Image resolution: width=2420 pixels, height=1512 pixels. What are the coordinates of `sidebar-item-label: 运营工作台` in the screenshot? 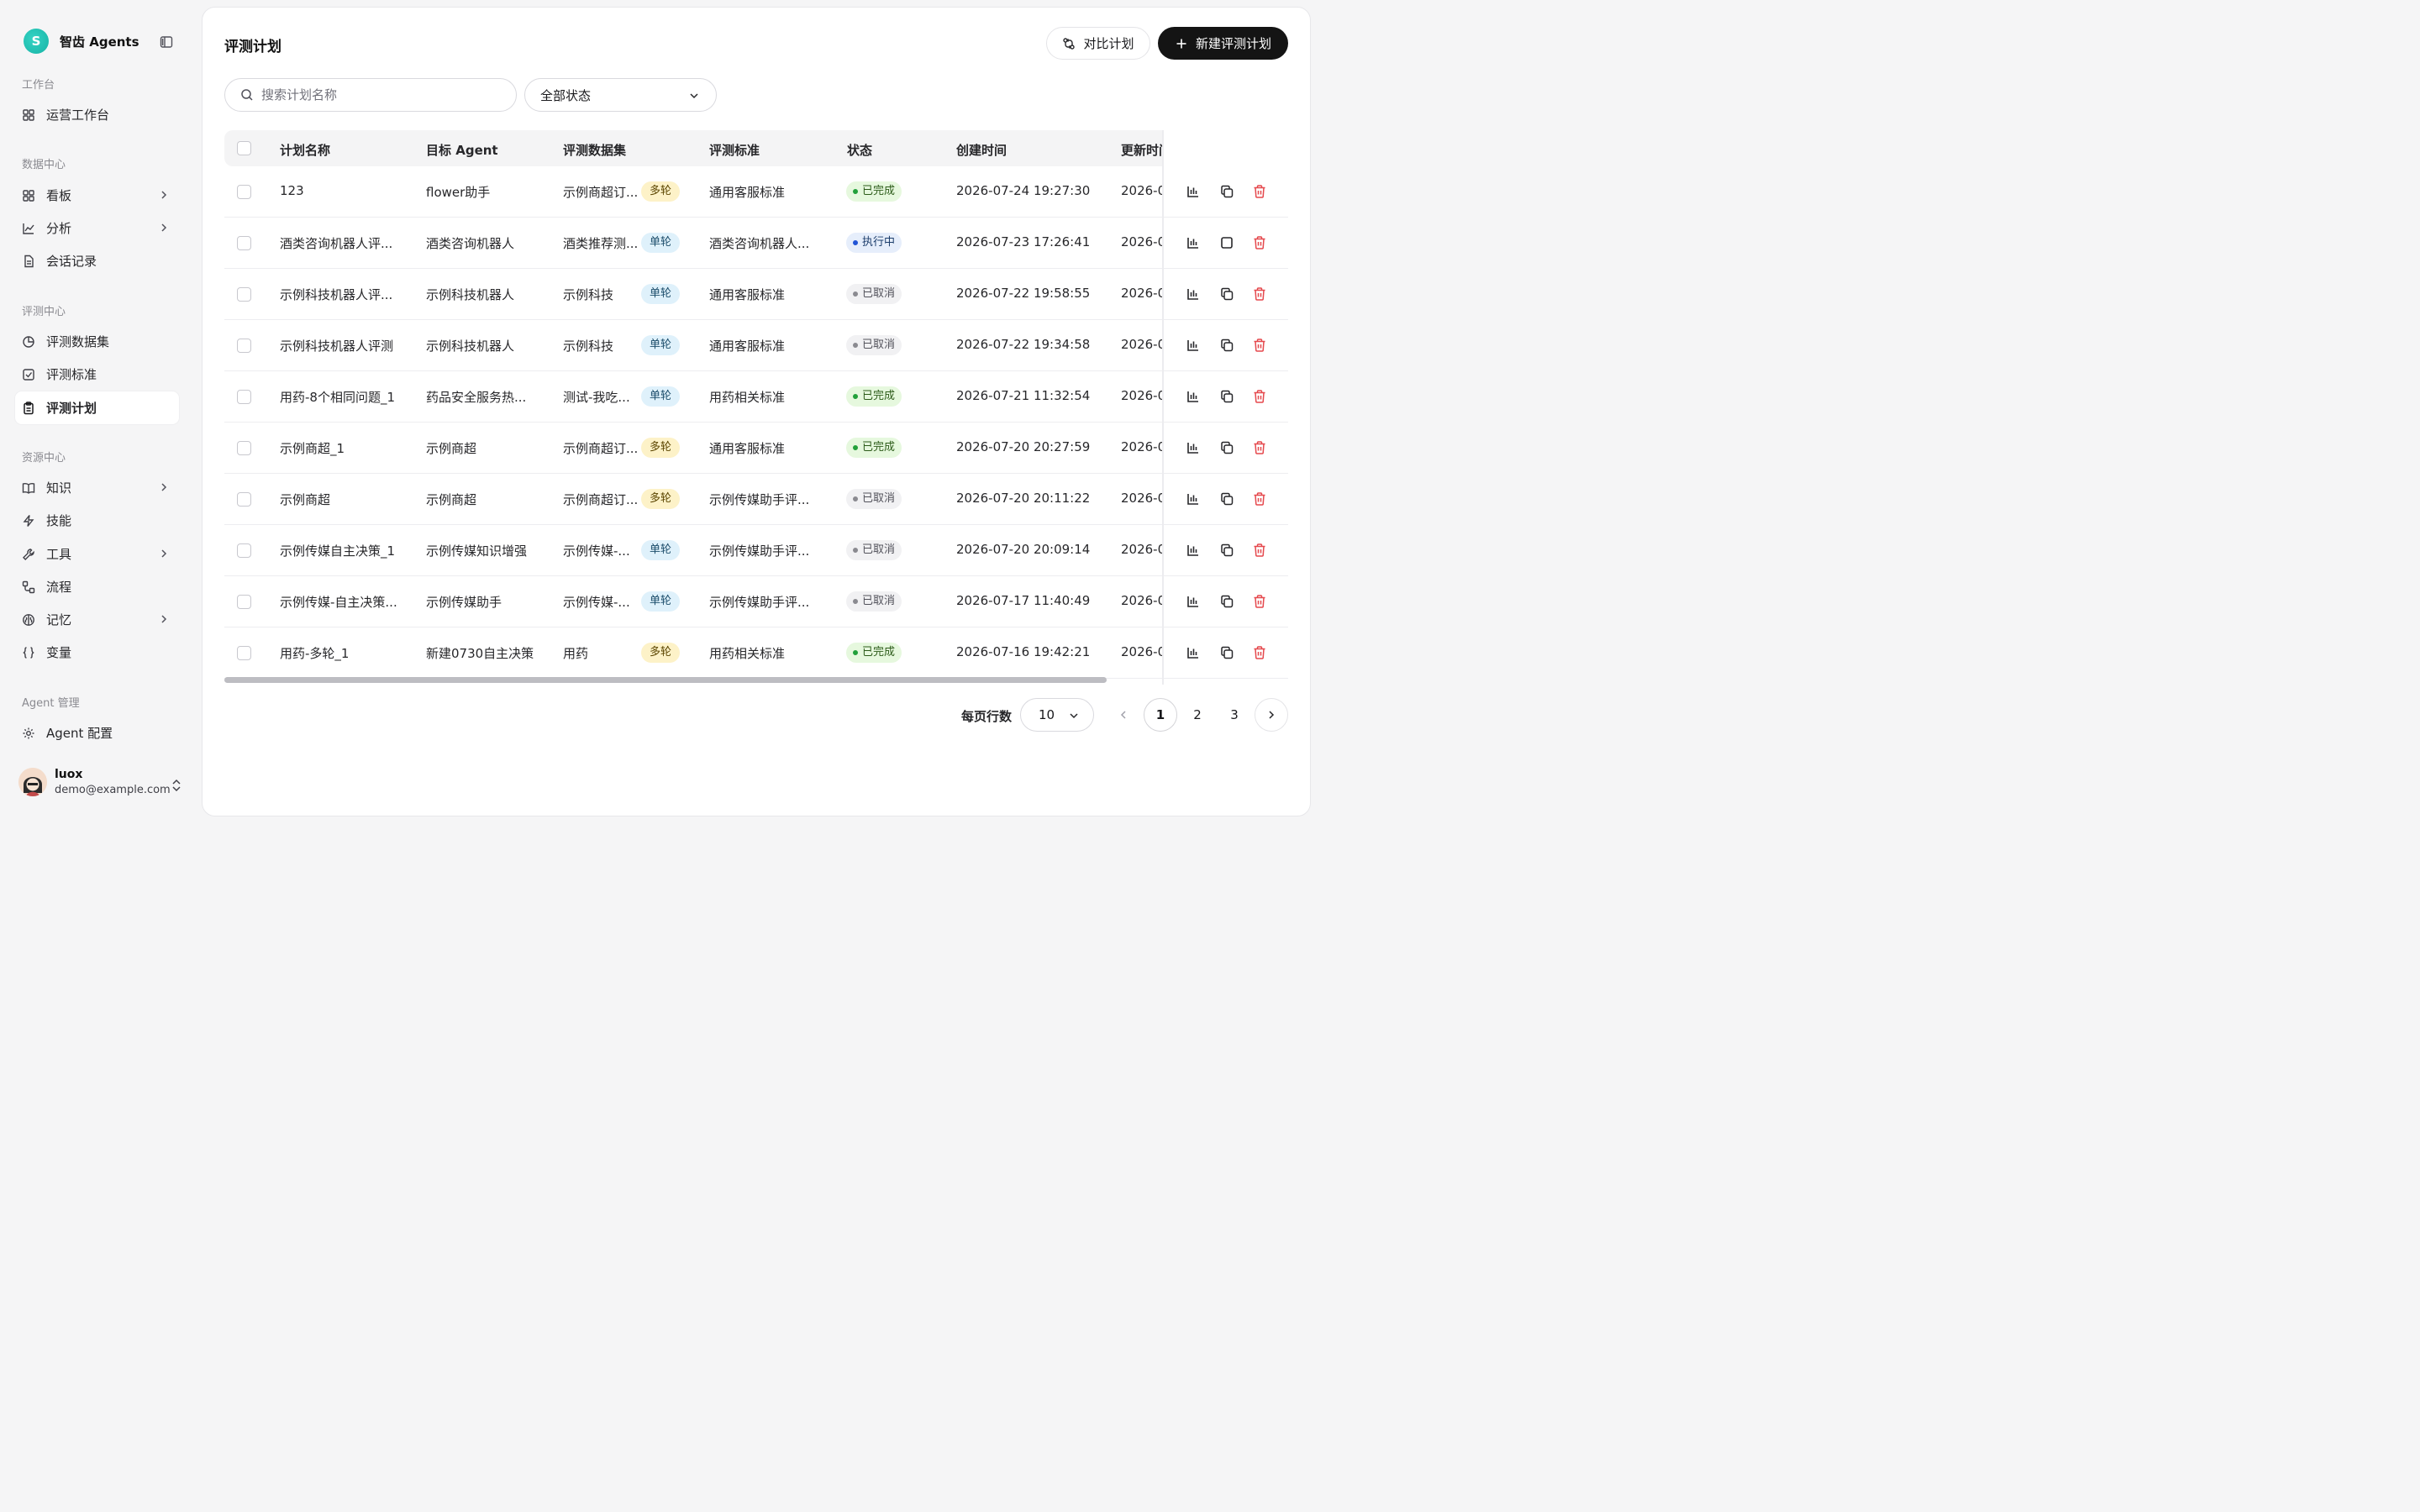 It's located at (78, 115).